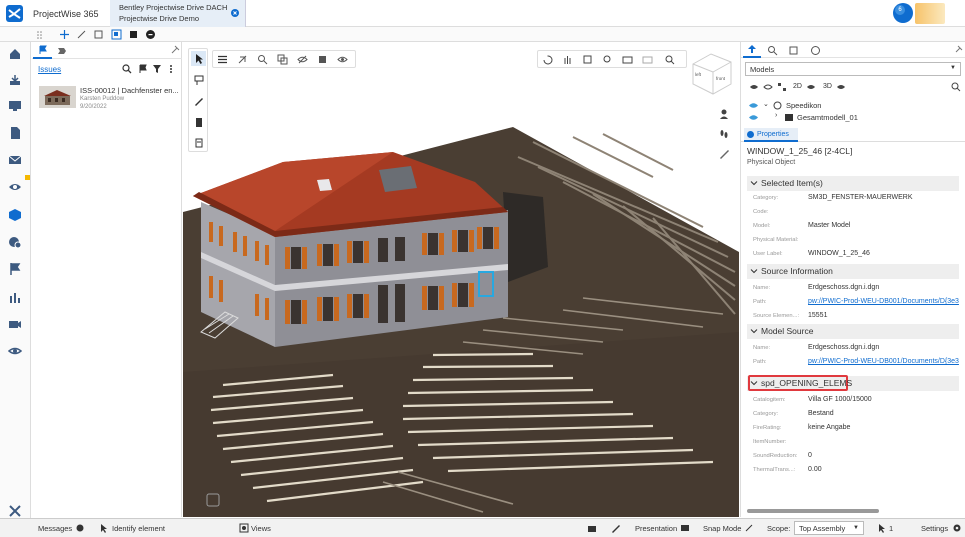 This screenshot has height=537, width=965. What do you see at coordinates (199, 122) in the screenshot?
I see `clipboard-icon` at bounding box center [199, 122].